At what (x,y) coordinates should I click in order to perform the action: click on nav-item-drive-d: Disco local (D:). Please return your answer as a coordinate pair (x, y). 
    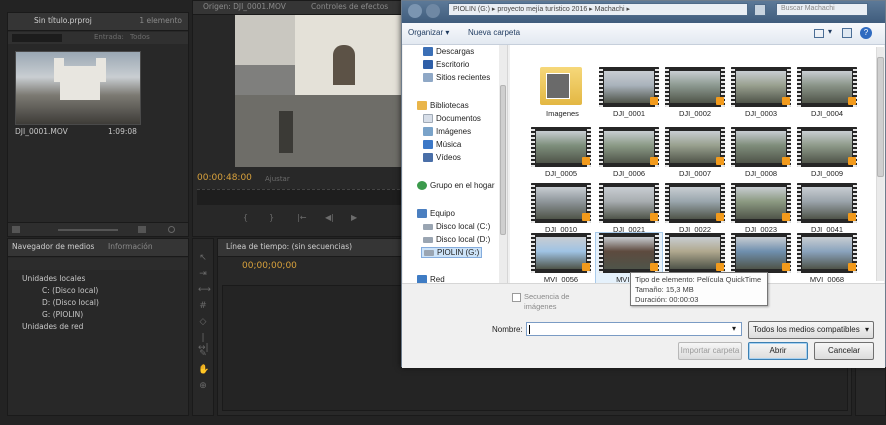
    Looking at the image, I should click on (456, 239).